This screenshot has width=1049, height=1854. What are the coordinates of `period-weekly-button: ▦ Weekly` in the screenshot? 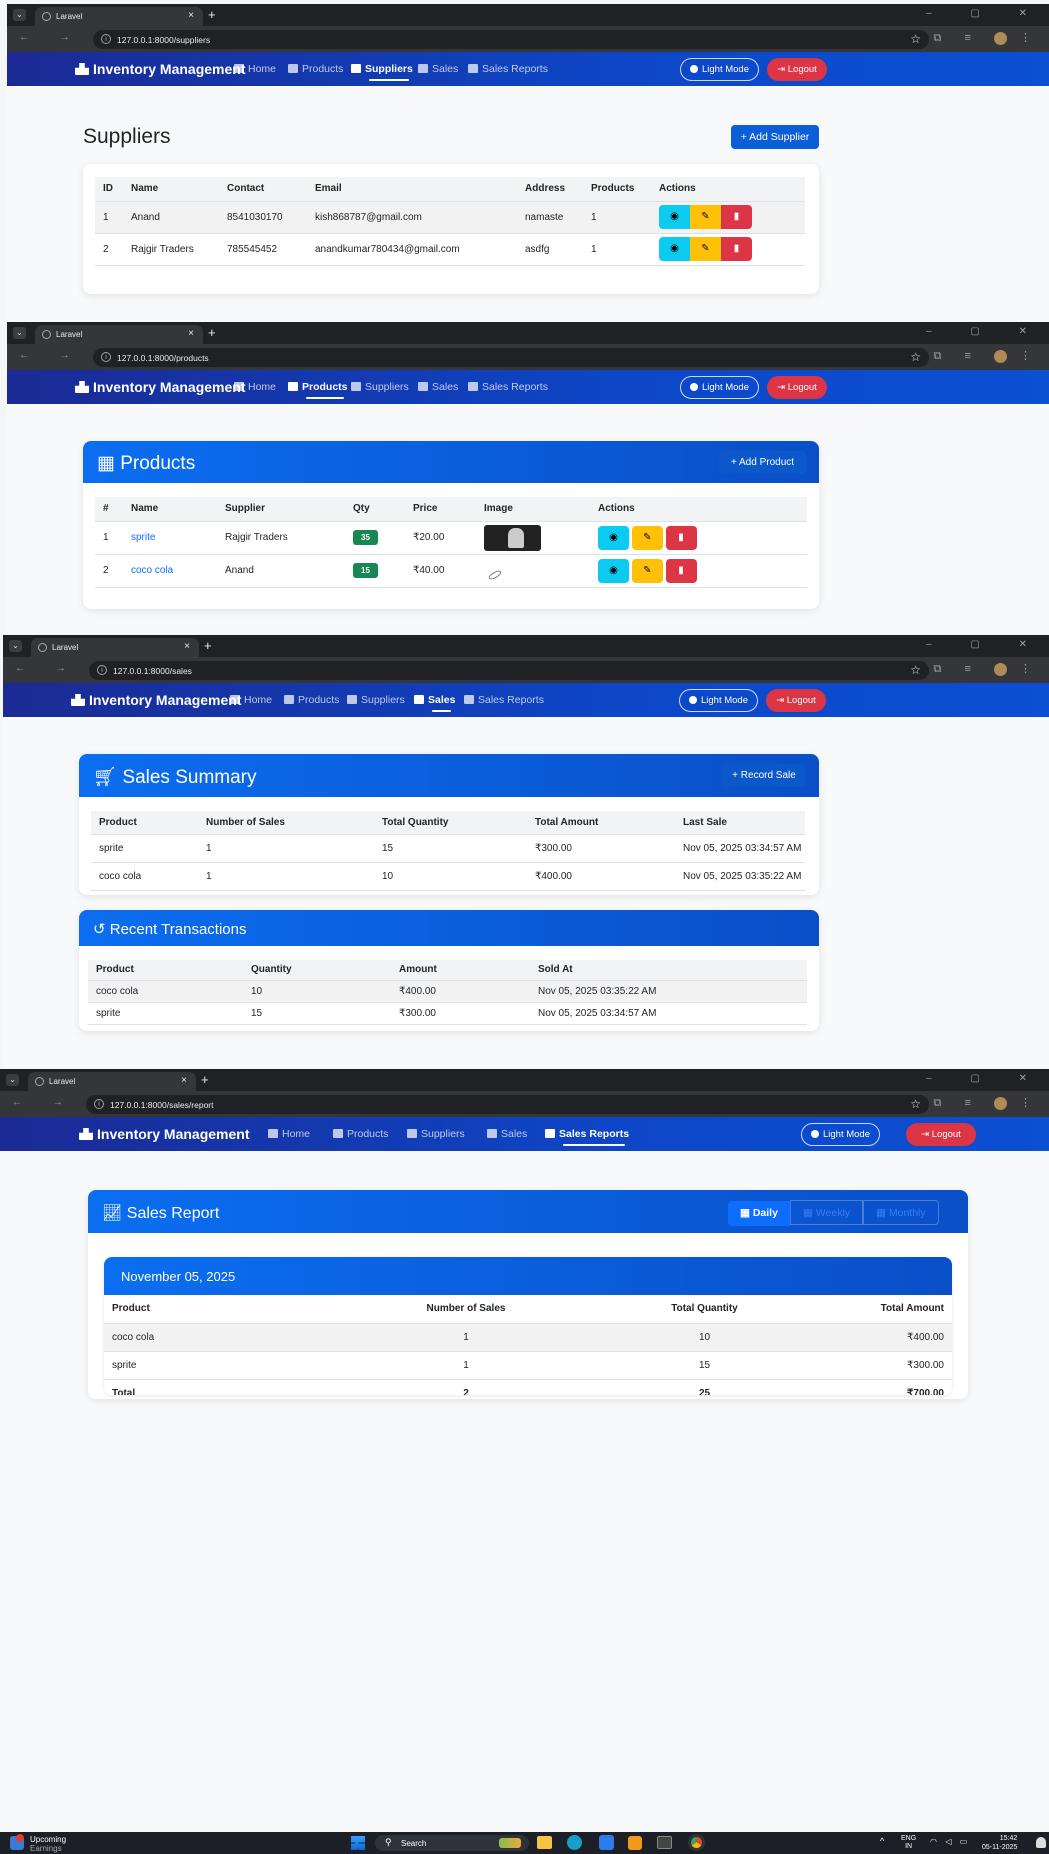 It's located at (826, 1212).